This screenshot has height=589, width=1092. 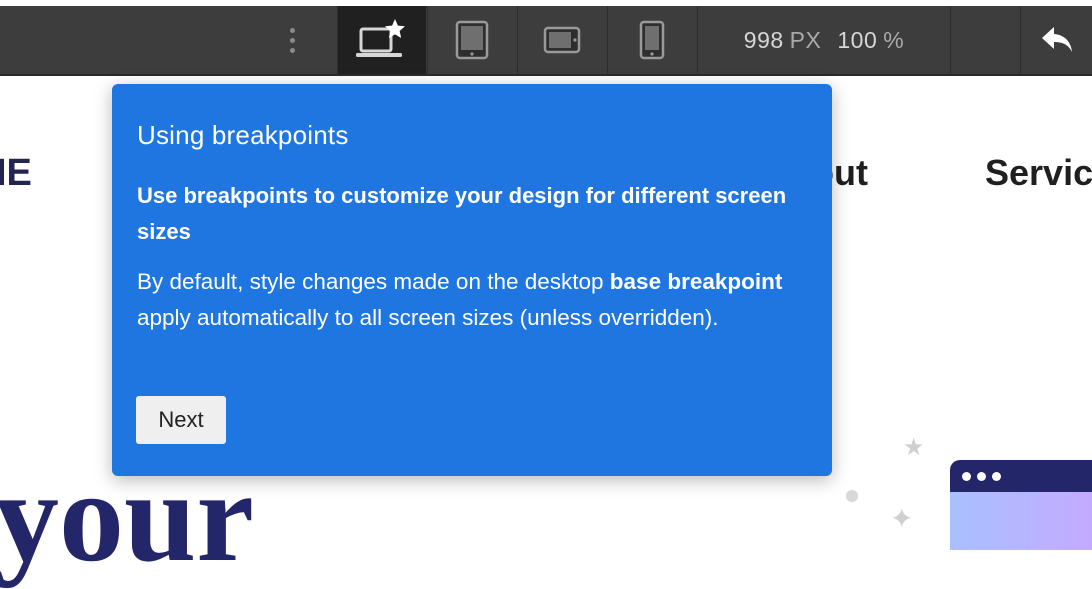 What do you see at coordinates (824, 40) in the screenshot?
I see `canvas-size-readout: 998 PX 100 %` at bounding box center [824, 40].